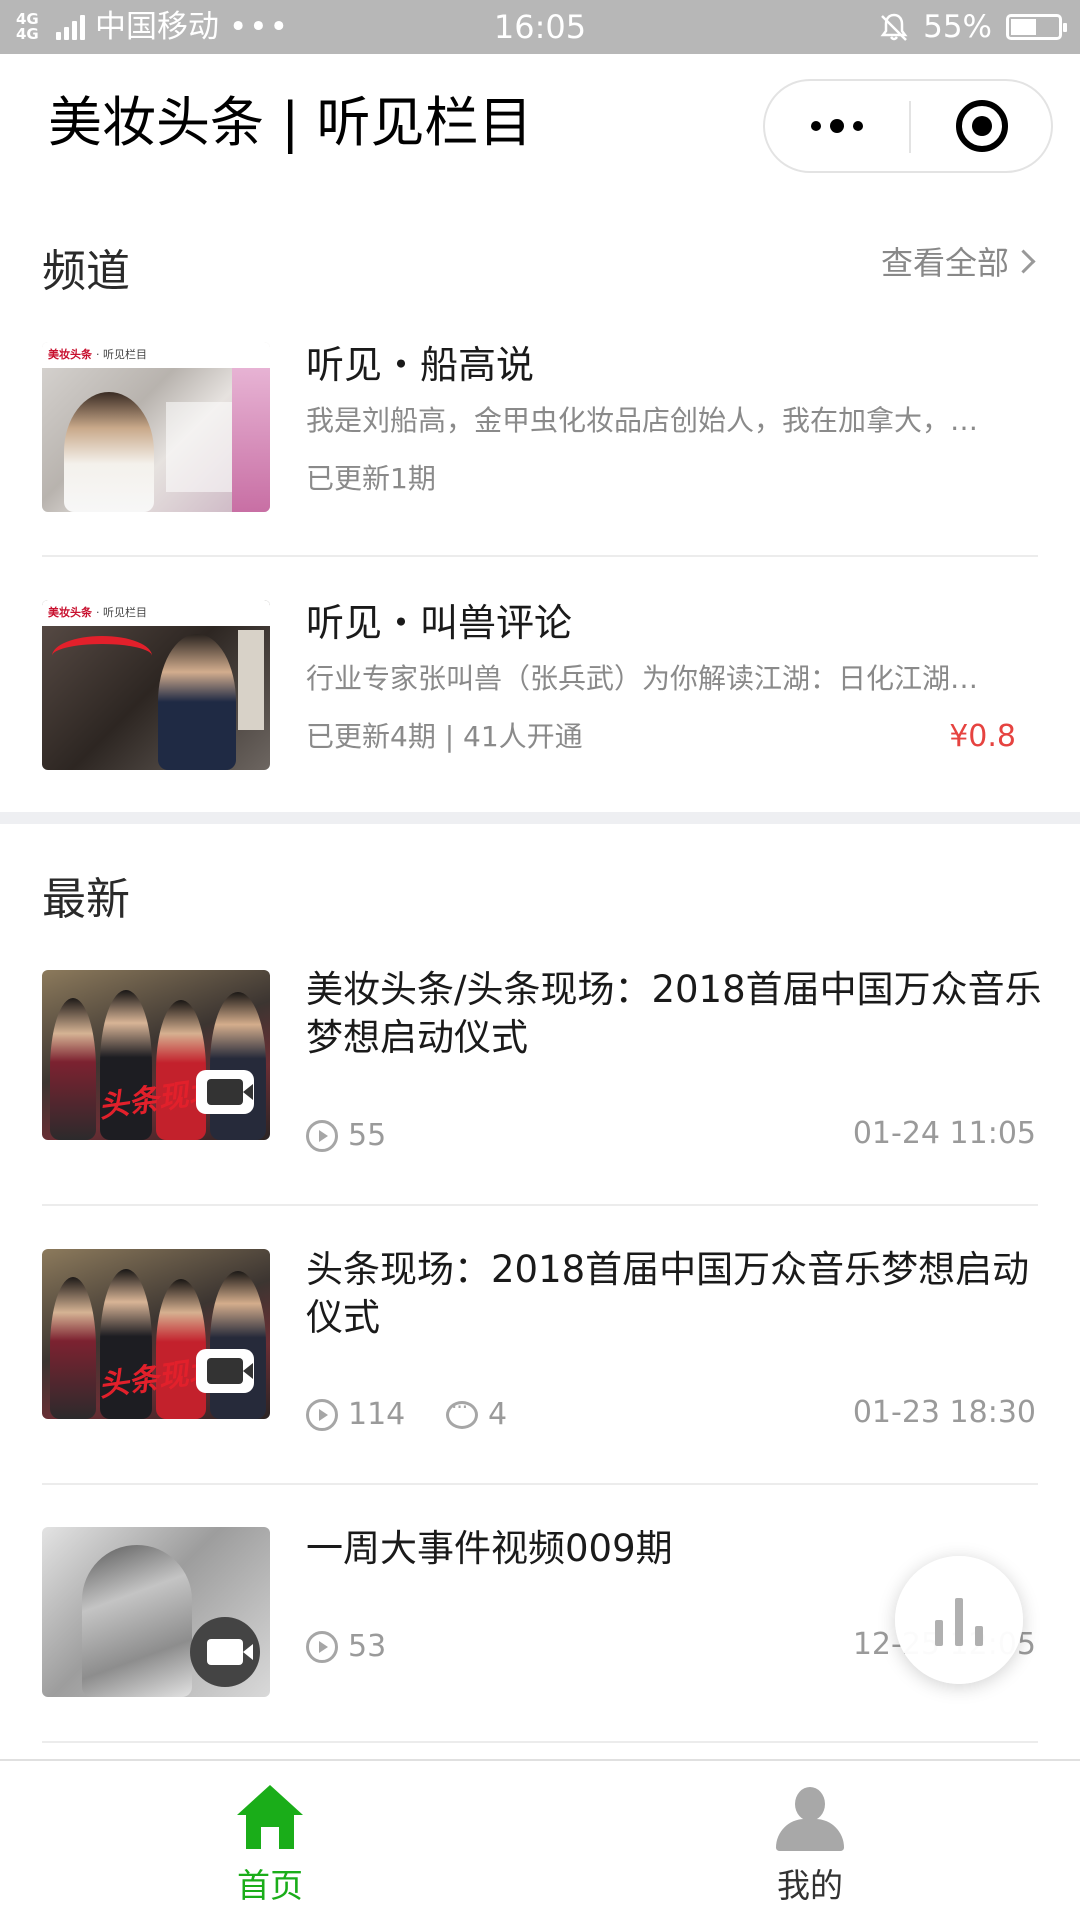 This screenshot has width=1080, height=1920. I want to click on channel-update-count: 已更新1期, so click(371, 478).